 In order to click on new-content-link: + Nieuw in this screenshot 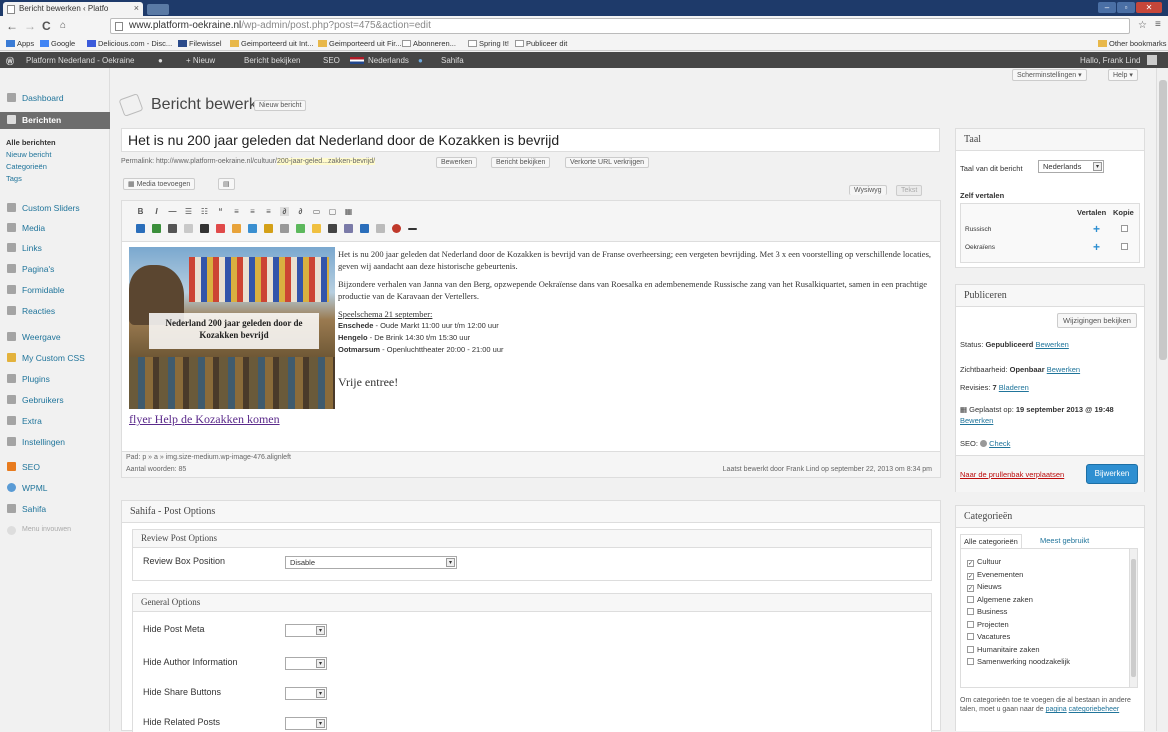, I will do `click(200, 60)`.